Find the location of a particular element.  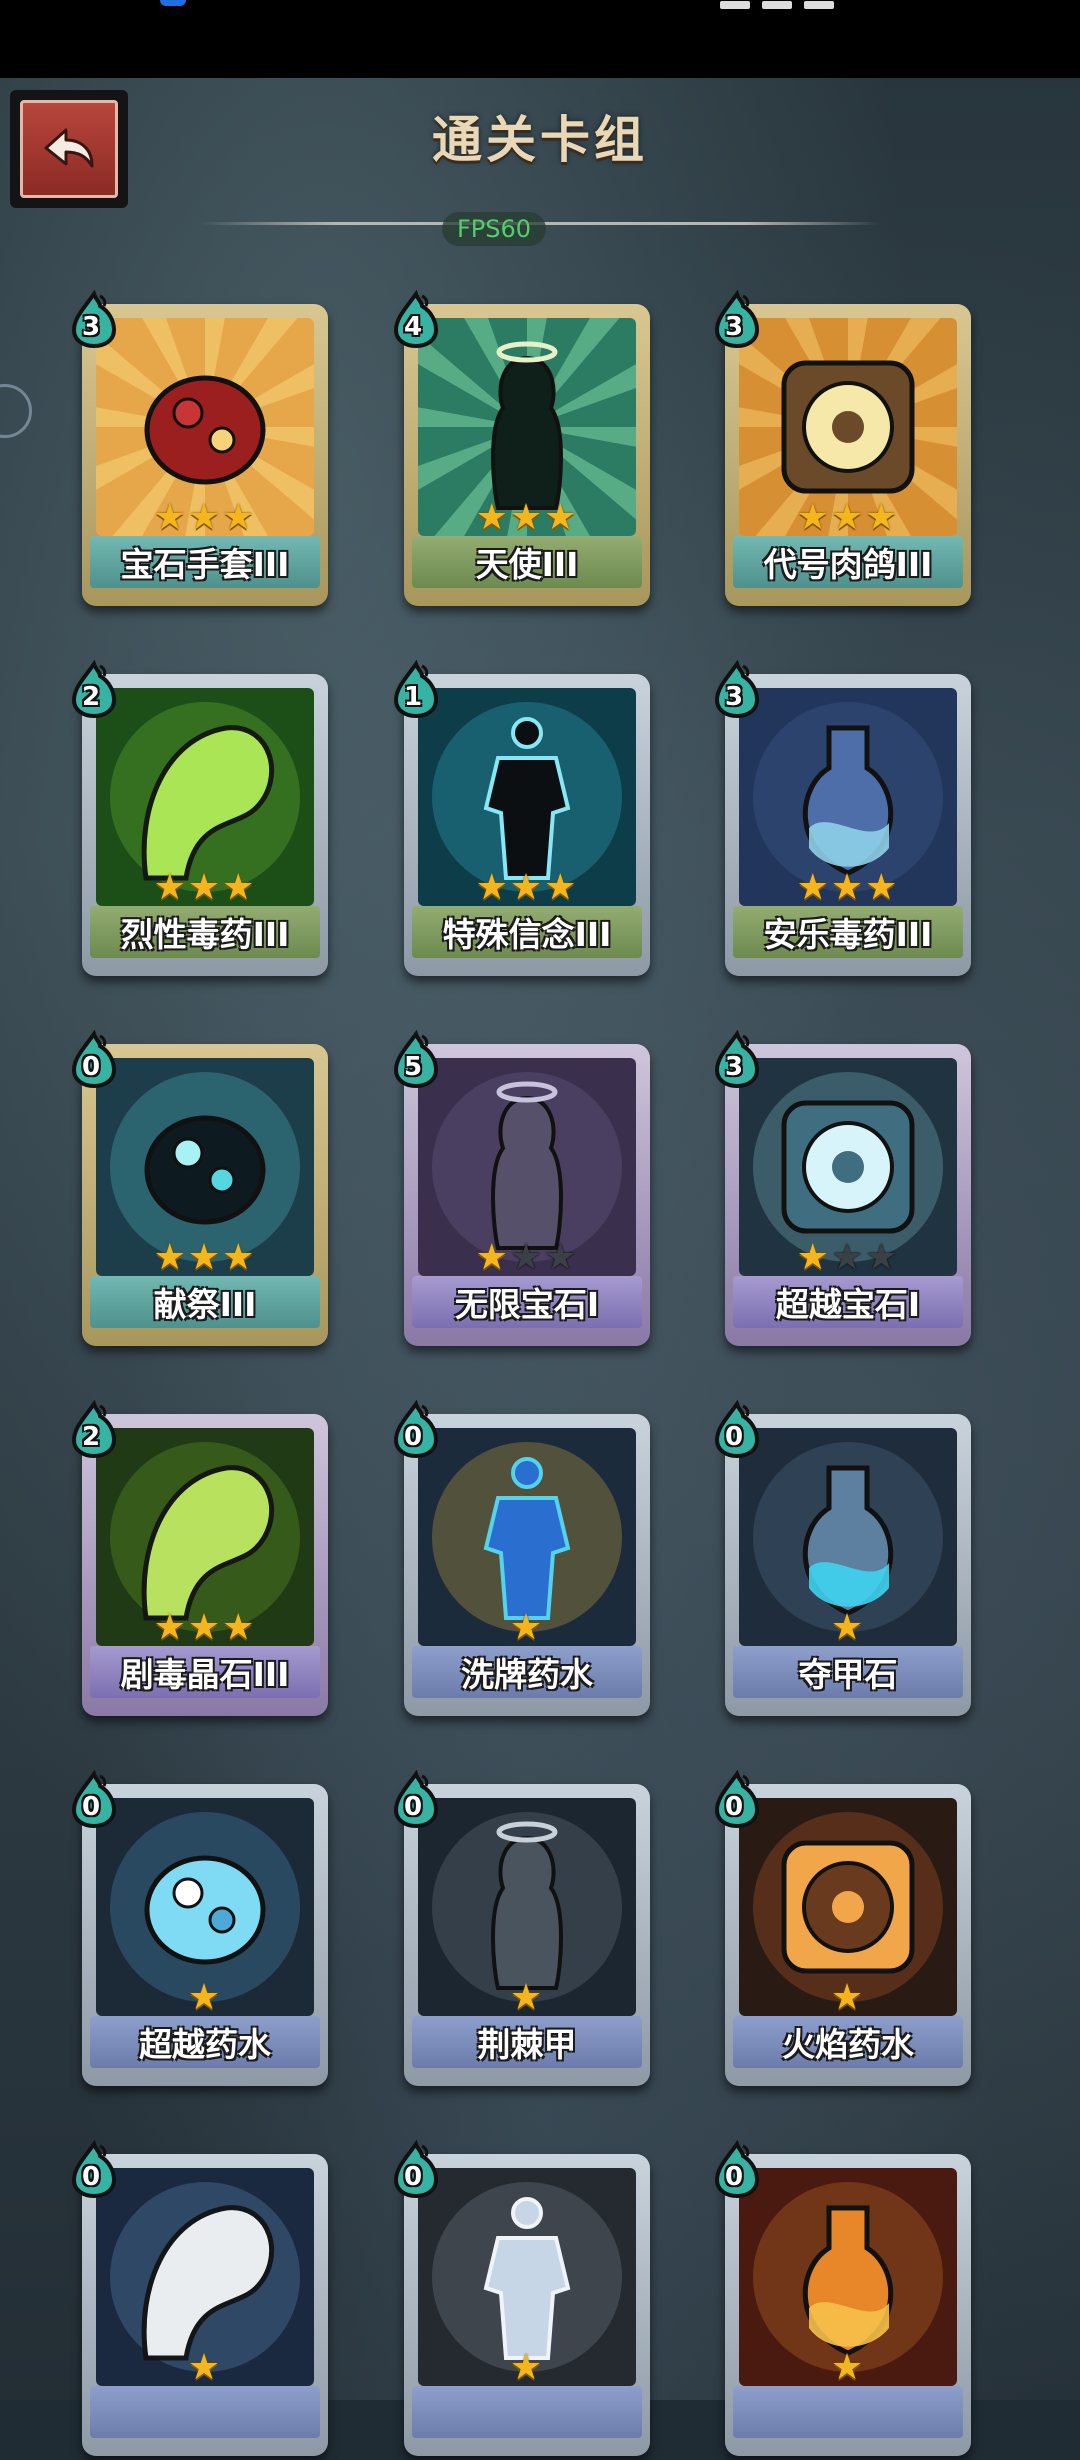

card-6: ★★★ 安乐毒药III 3 is located at coordinates (848, 820).